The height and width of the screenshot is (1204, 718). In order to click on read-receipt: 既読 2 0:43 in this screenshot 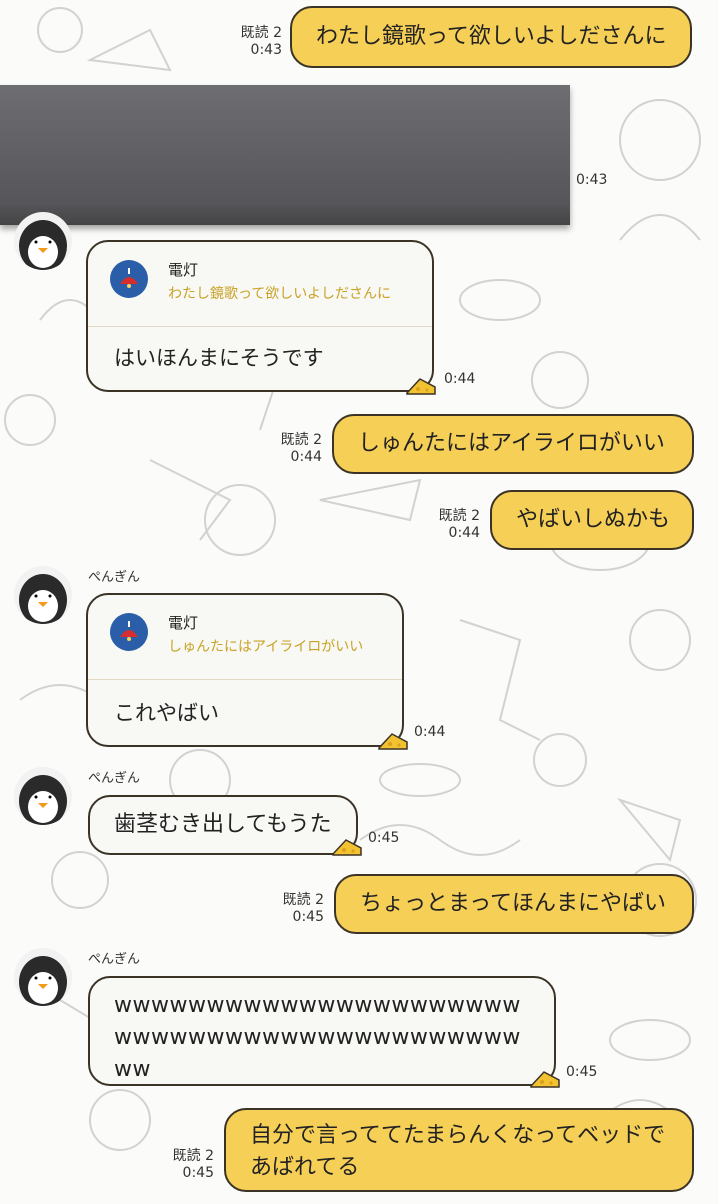, I will do `click(257, 42)`.